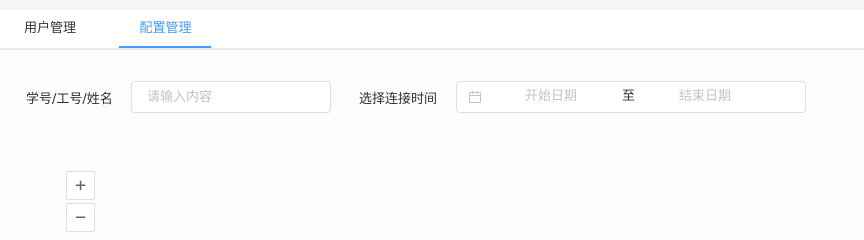 The width and height of the screenshot is (864, 240). I want to click on start-date-input: 开始日期, so click(551, 97).